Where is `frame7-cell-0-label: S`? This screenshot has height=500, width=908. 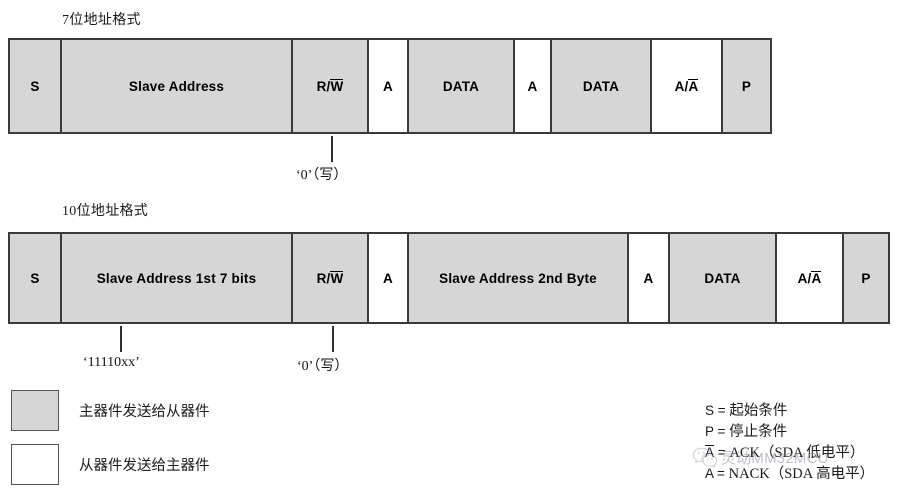
frame7-cell-0-label: S is located at coordinates (35, 86).